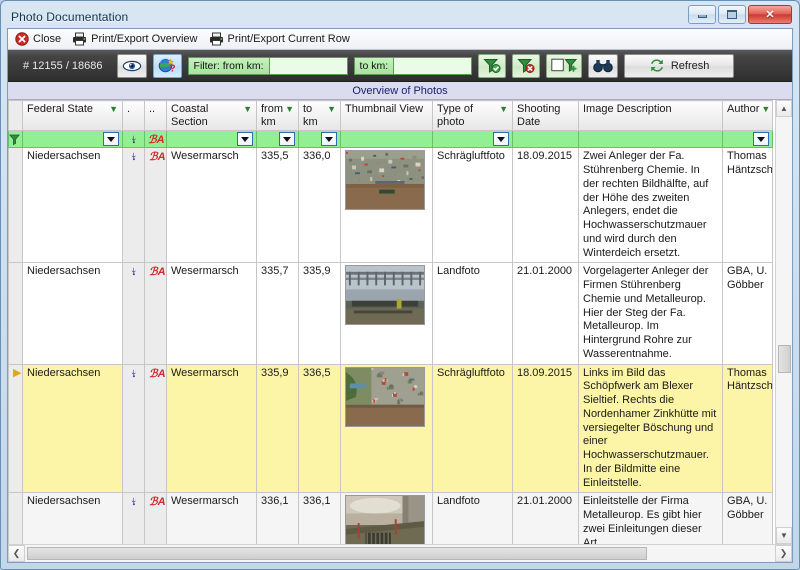  Describe the element at coordinates (747, 139) in the screenshot. I see `filter-cell-author` at that location.